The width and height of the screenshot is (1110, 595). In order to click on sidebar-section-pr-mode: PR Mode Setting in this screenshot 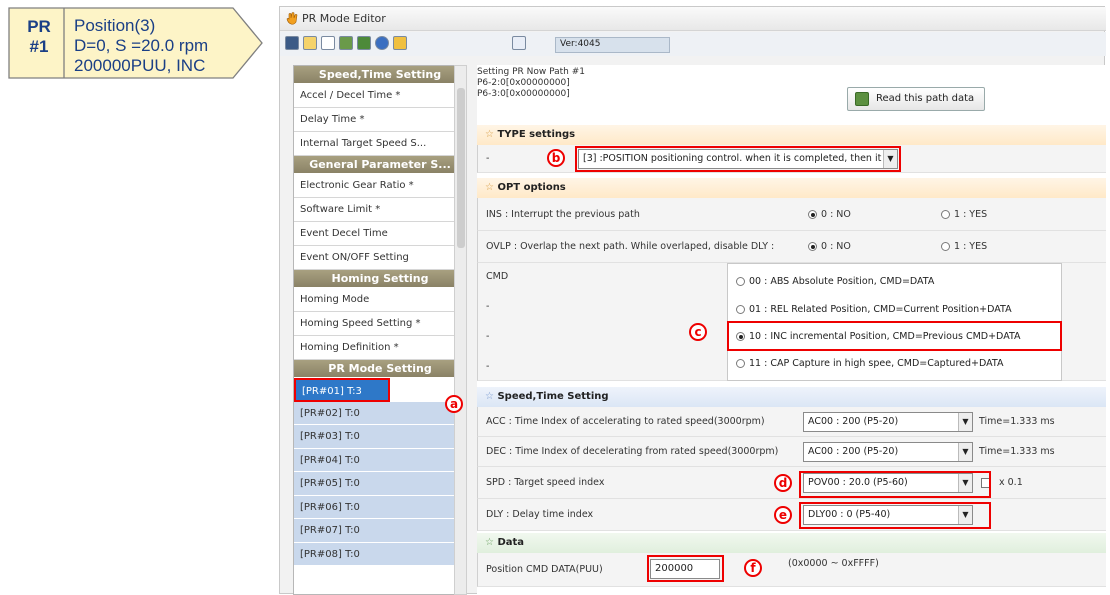, I will do `click(380, 369)`.